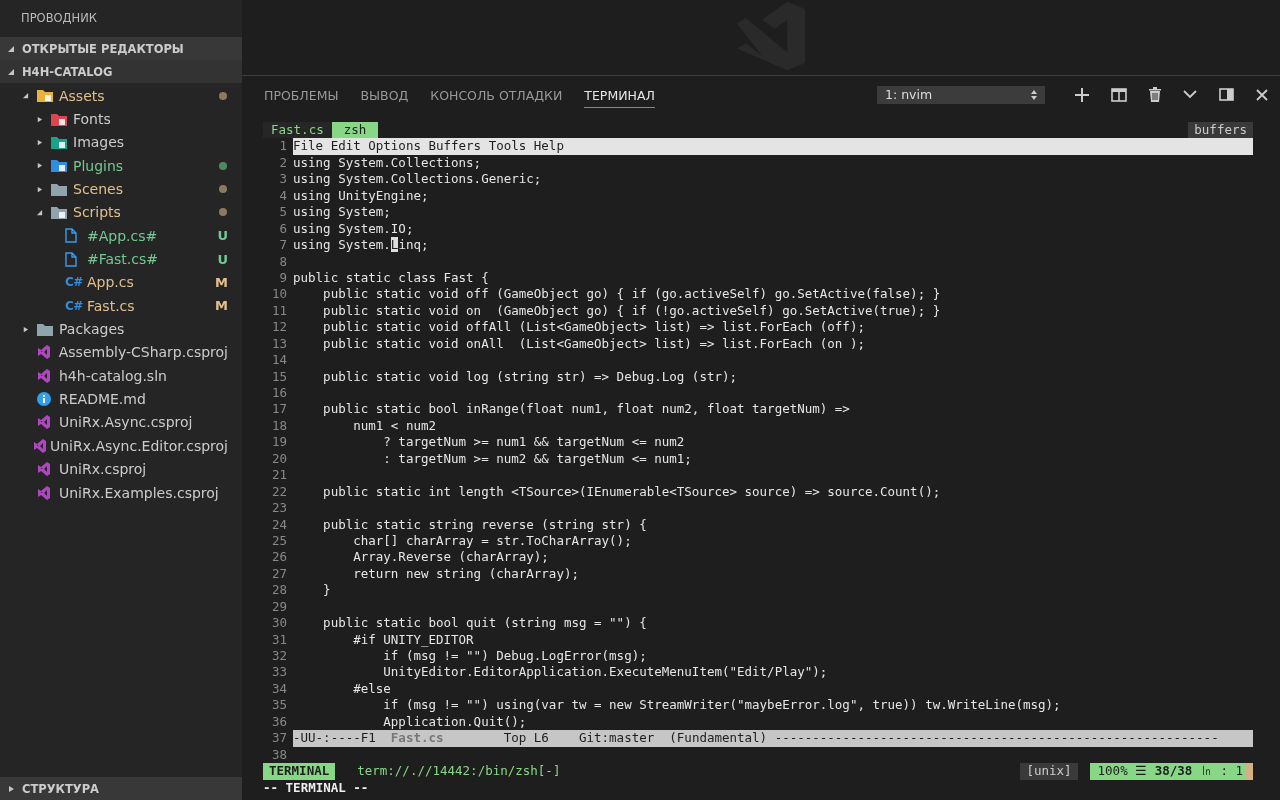 The image size is (1280, 800). What do you see at coordinates (278, 393) in the screenshot?
I see `line-number: 16` at bounding box center [278, 393].